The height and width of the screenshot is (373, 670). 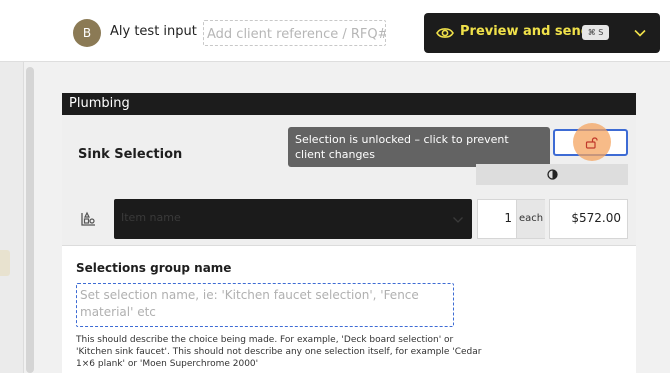 What do you see at coordinates (349, 104) in the screenshot?
I see `section-title: Plumbing` at bounding box center [349, 104].